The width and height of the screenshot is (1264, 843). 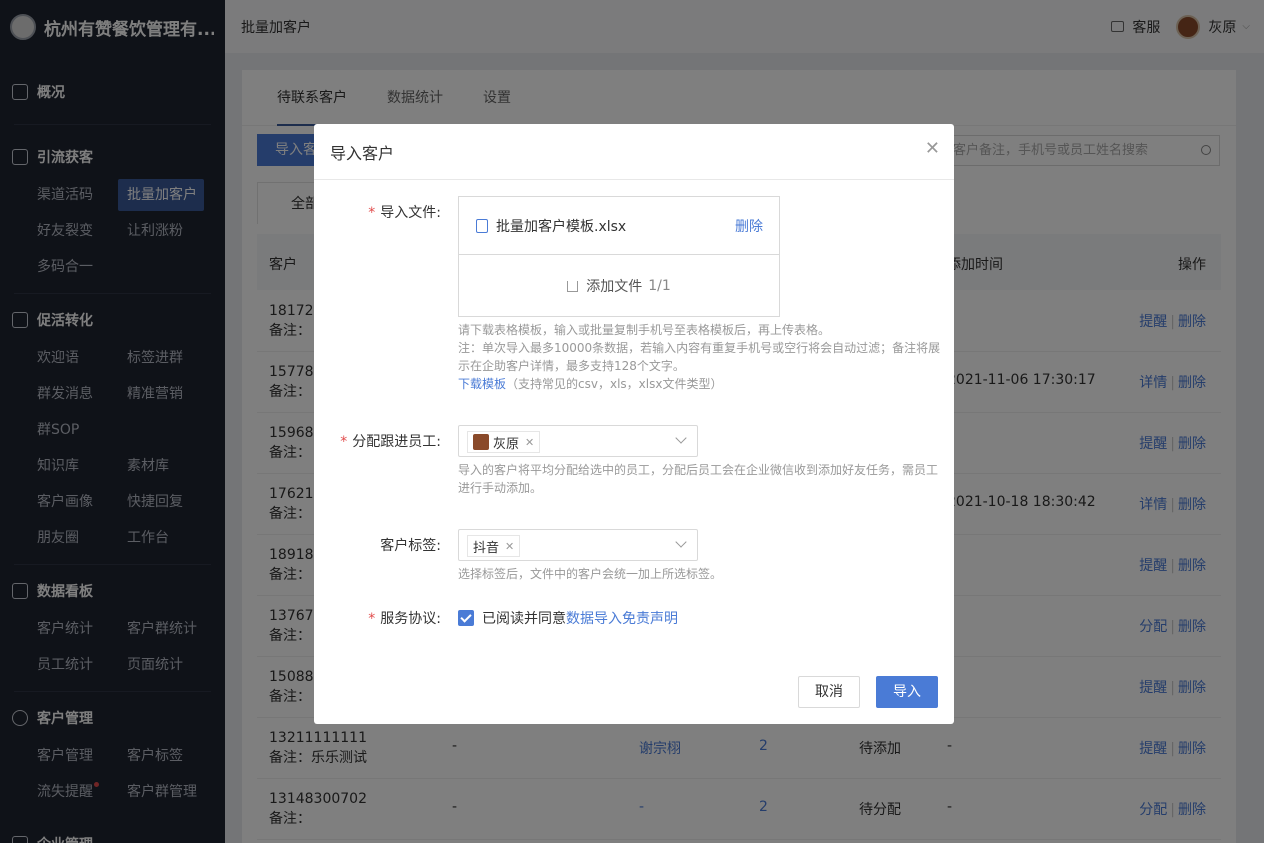 I want to click on download-template-link: 下载模板, so click(x=482, y=384).